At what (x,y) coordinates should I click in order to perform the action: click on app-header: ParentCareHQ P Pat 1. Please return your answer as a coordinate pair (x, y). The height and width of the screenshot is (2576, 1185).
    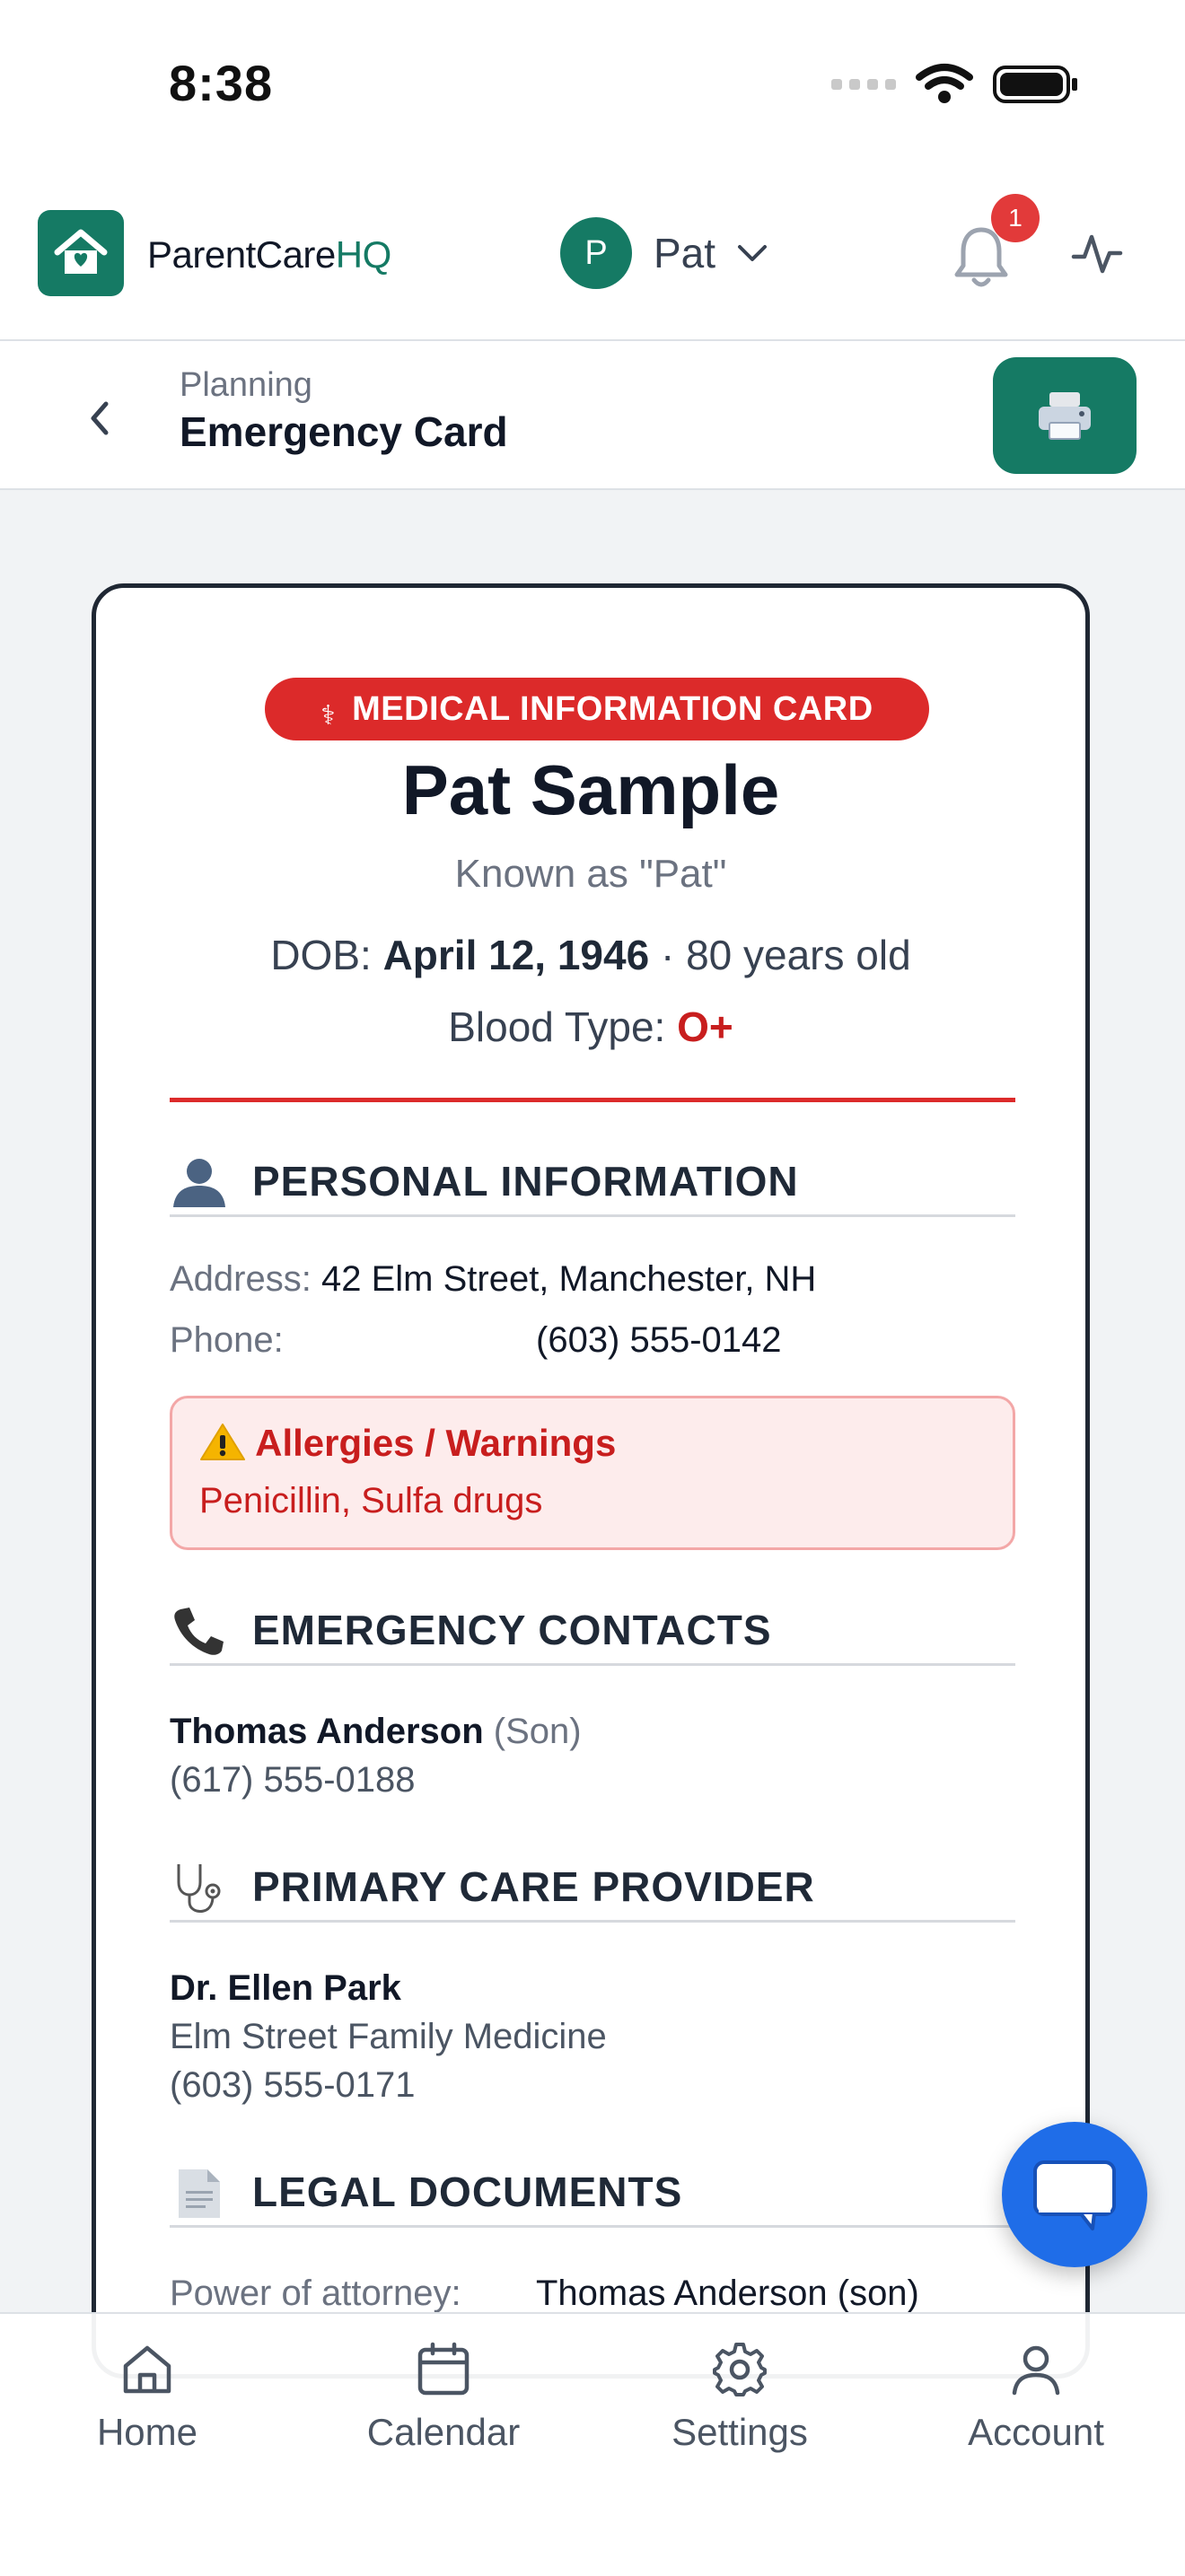
    Looking at the image, I should click on (592, 256).